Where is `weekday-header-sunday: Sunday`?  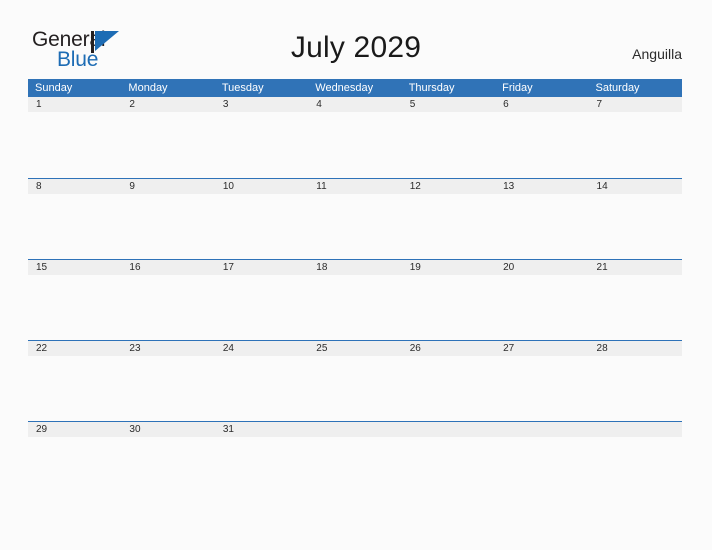 weekday-header-sunday: Sunday is located at coordinates (54, 88).